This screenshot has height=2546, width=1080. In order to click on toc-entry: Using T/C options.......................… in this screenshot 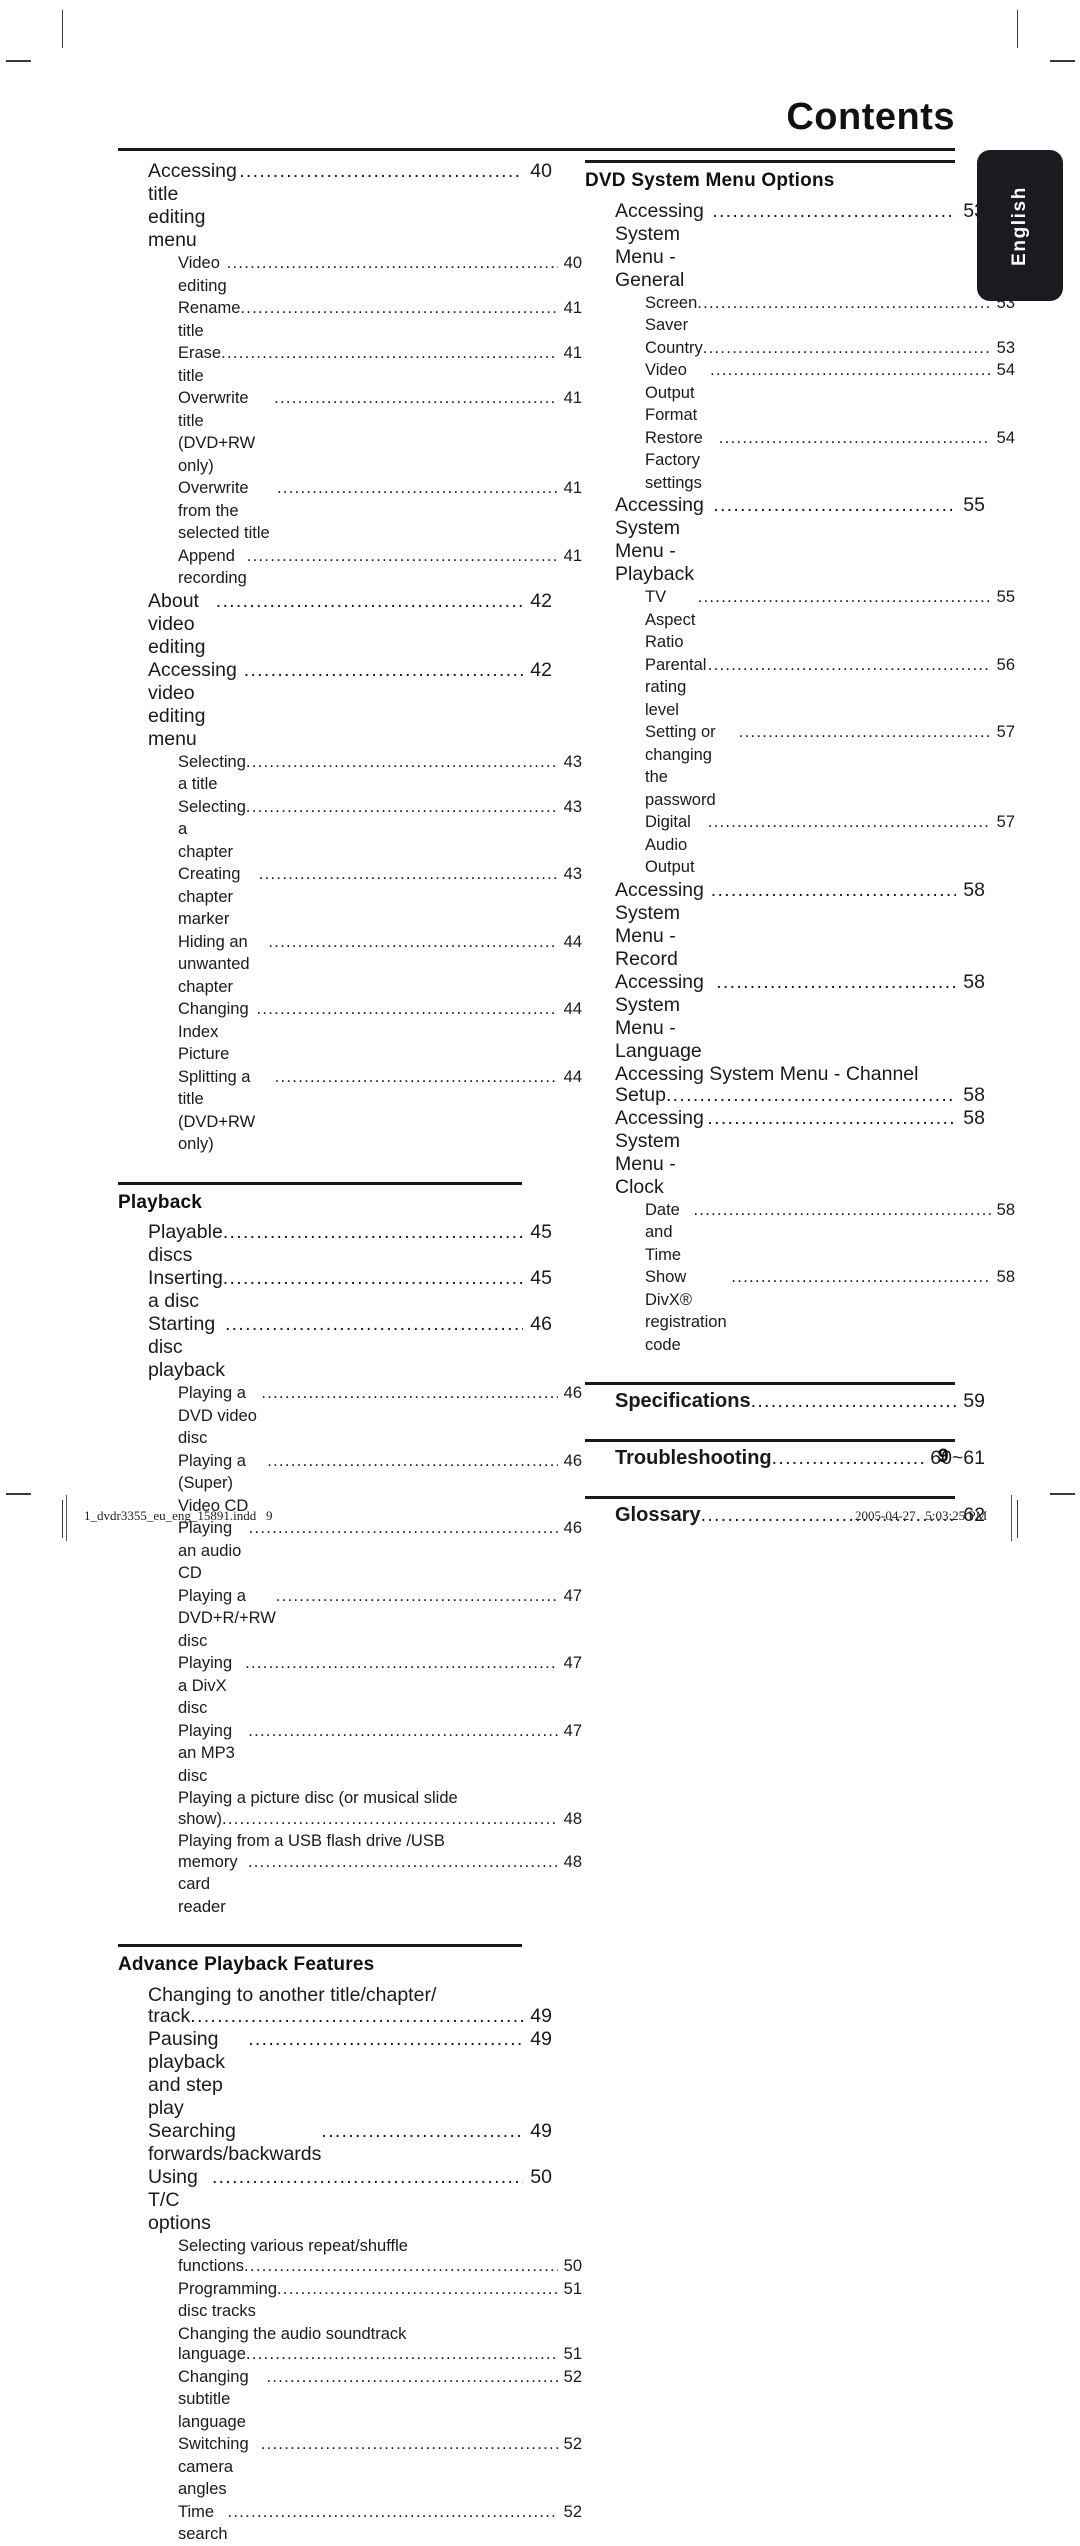, I will do `click(350, 2200)`.